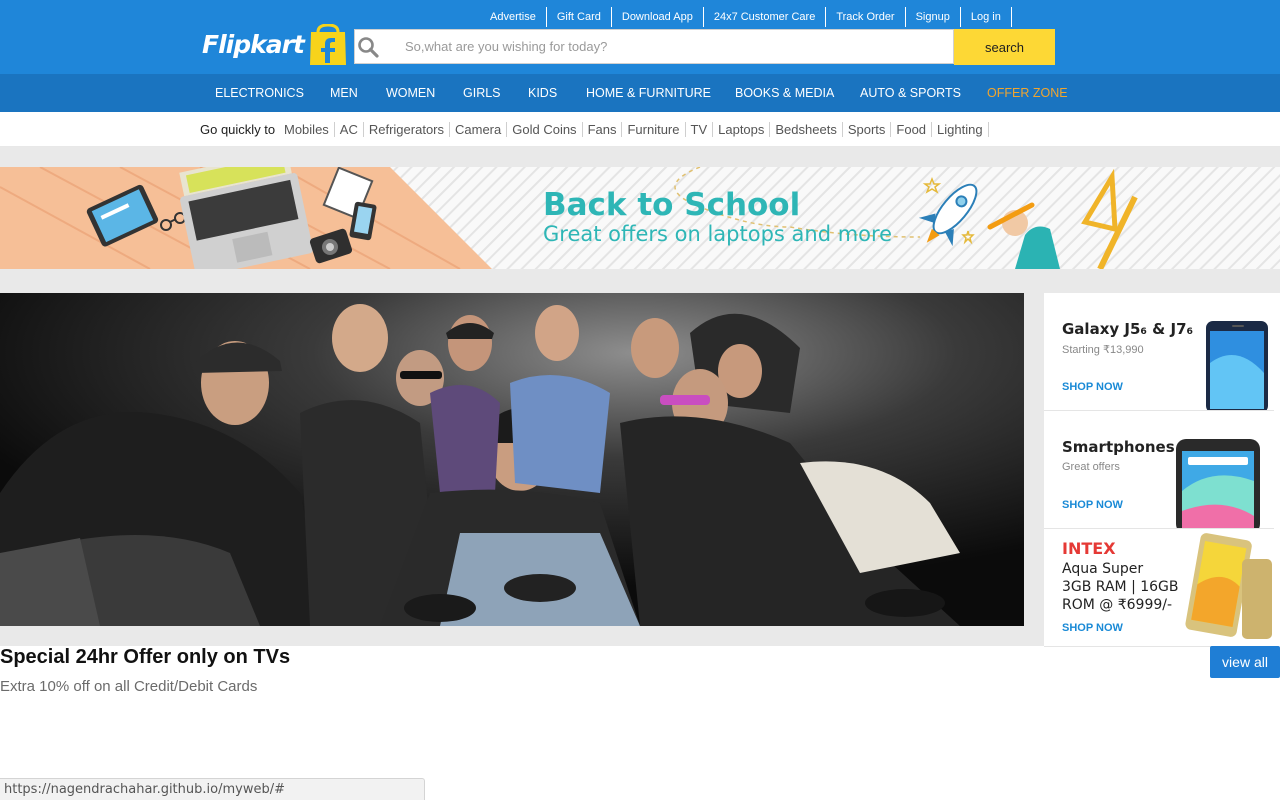 This screenshot has height=800, width=1280. Describe the element at coordinates (654, 129) in the screenshot. I see `quick-link-furniture: Furniture` at that location.